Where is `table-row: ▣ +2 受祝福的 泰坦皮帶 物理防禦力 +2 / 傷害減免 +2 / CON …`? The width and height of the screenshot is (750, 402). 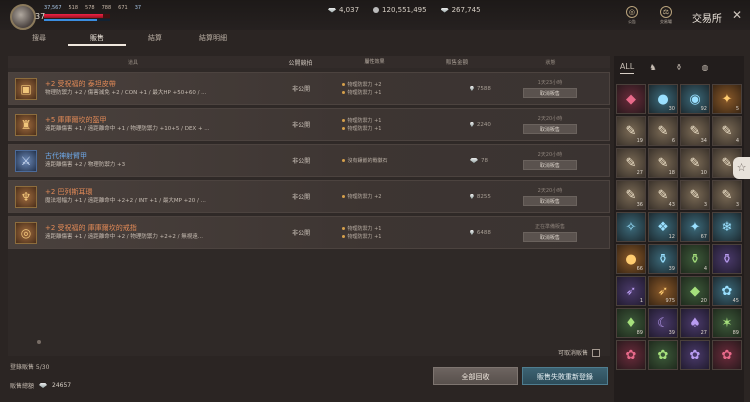 table-row: ▣ +2 受祝福的 泰坦皮帶 物理防禦力 +2 / 傷害減免 +2 / CON … is located at coordinates (309, 88).